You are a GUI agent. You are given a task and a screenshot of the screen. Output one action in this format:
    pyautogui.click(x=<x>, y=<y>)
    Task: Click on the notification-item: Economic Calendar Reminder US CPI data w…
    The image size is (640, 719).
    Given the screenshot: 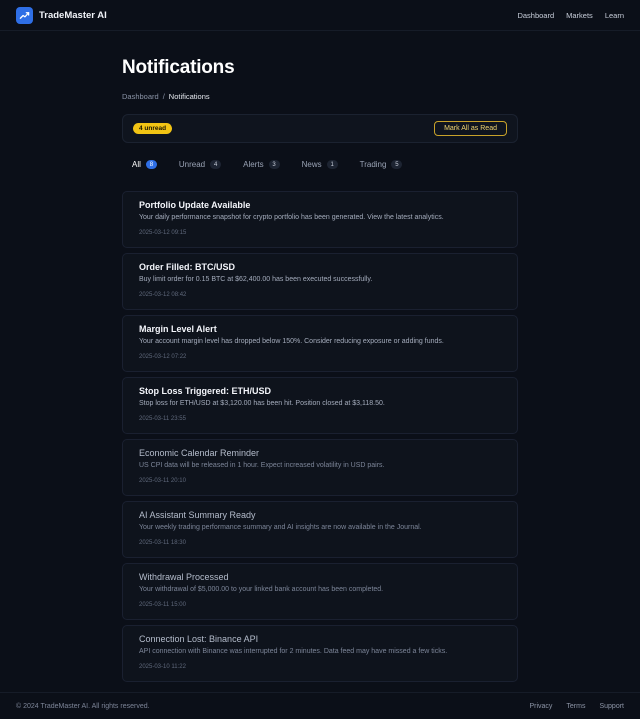 What is the action you would take?
    pyautogui.click(x=320, y=467)
    